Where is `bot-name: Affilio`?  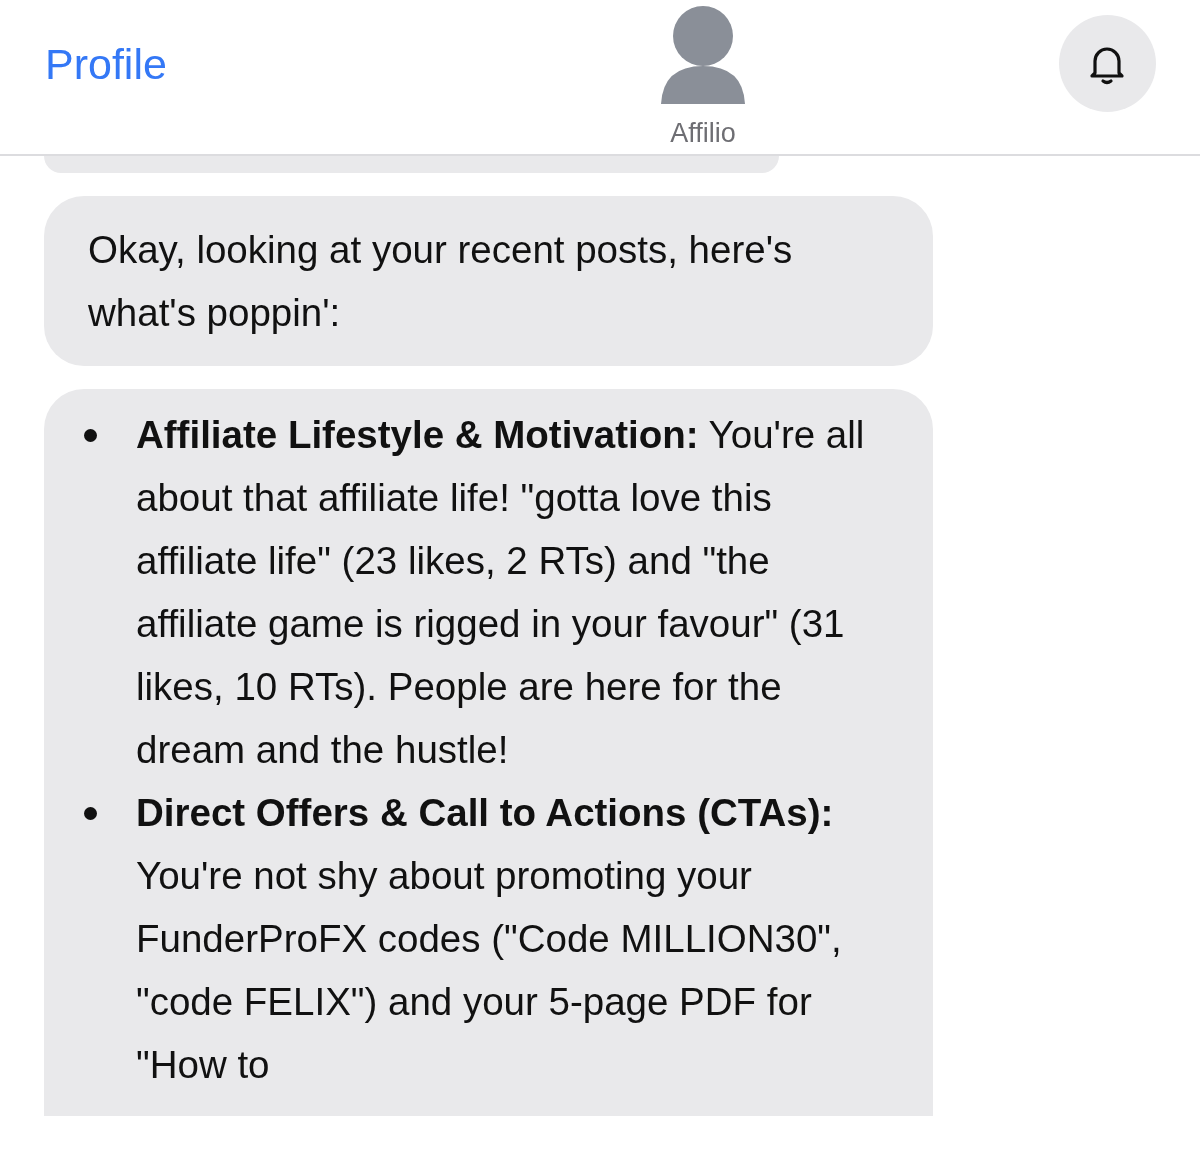 bot-name: Affilio is located at coordinates (703, 133).